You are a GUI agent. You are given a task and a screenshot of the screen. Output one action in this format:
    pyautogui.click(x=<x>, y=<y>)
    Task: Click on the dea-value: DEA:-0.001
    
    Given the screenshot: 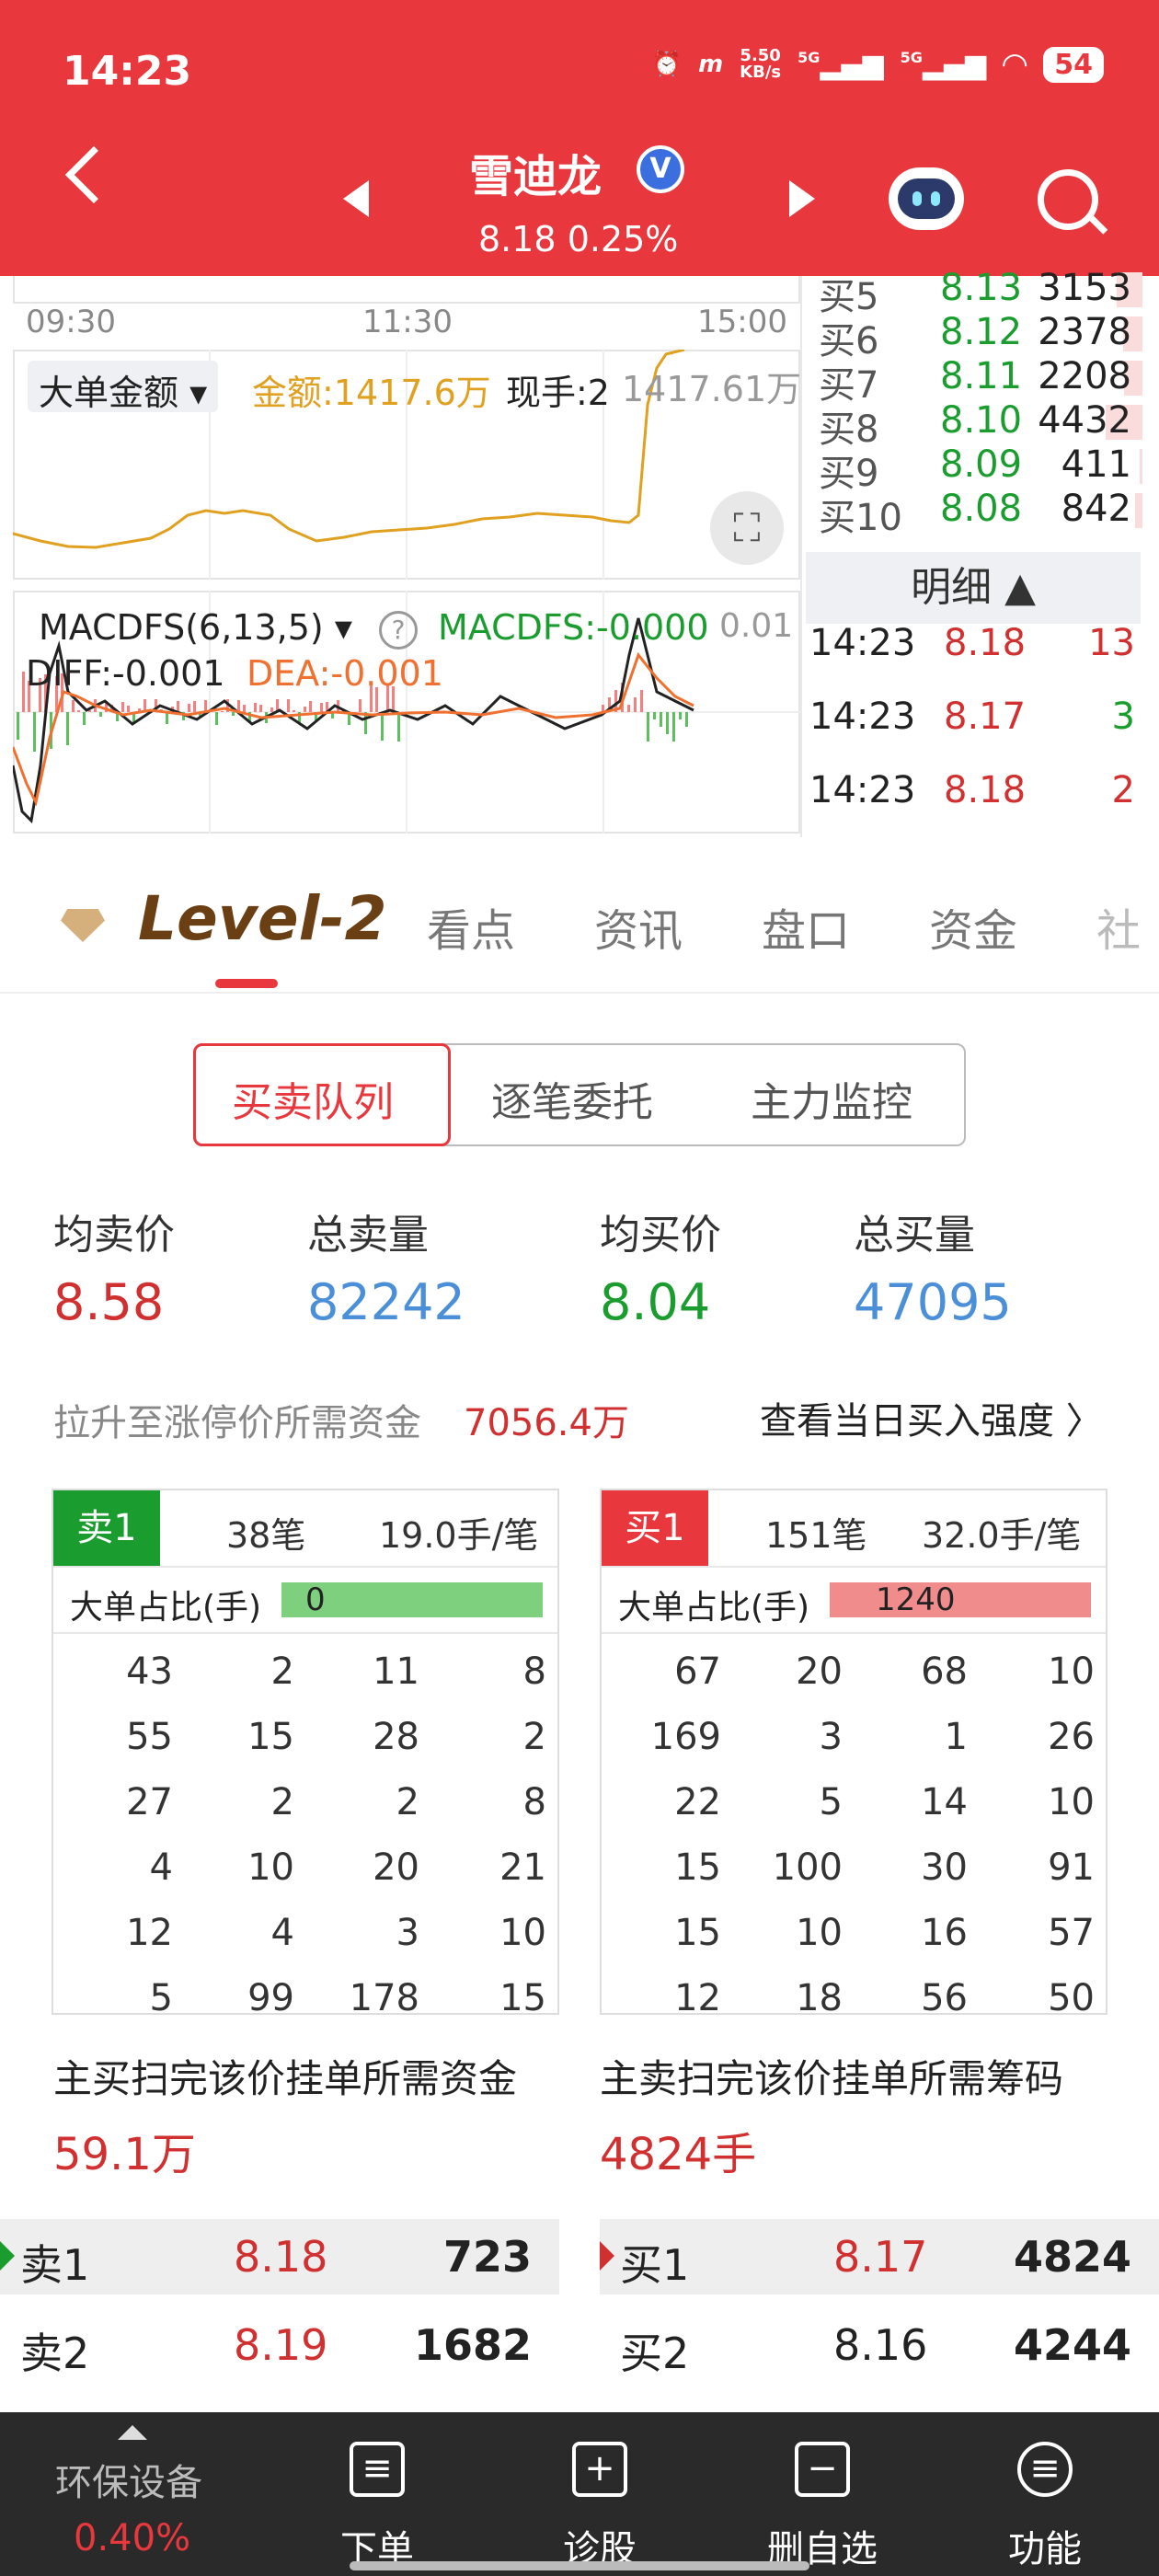 What is the action you would take?
    pyautogui.click(x=345, y=673)
    